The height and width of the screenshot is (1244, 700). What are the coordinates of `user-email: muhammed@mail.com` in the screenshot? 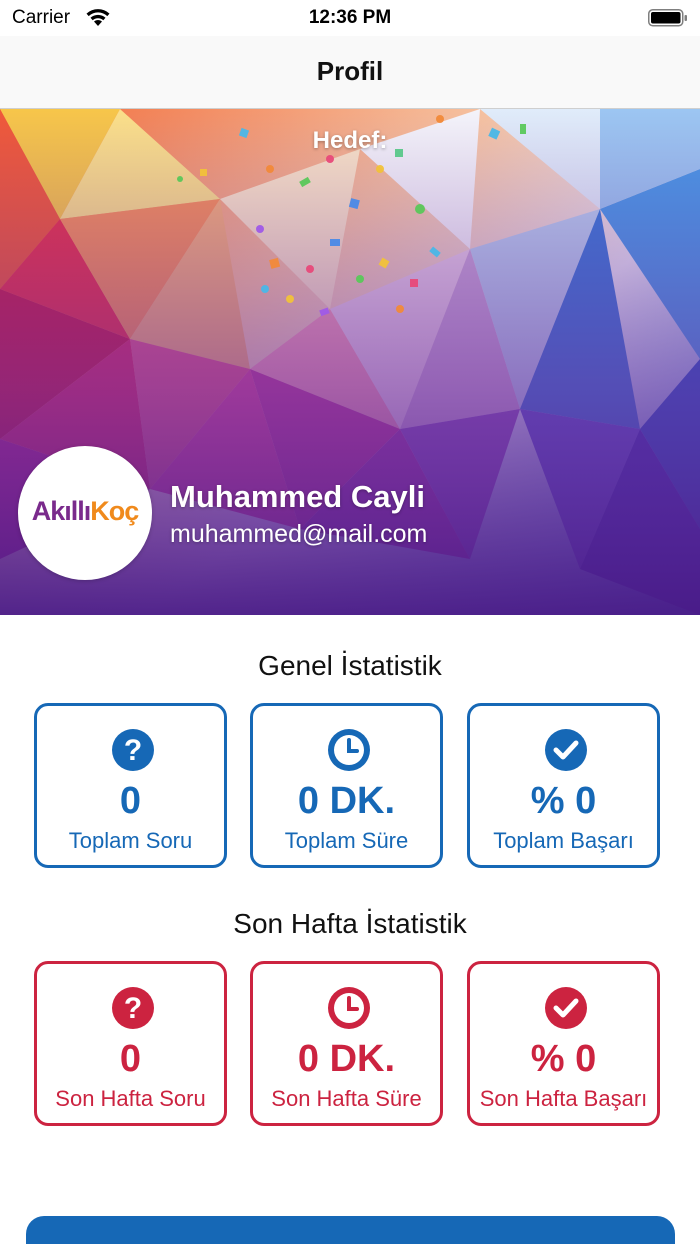 It's located at (299, 534).